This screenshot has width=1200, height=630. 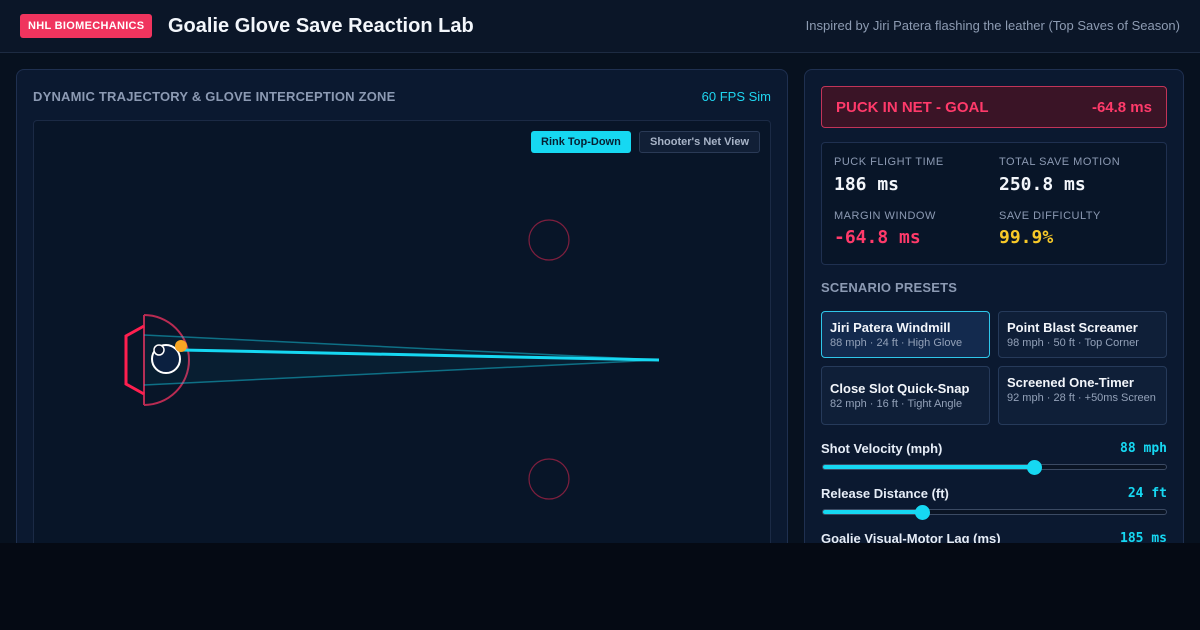 I want to click on puck, so click(x=181, y=346).